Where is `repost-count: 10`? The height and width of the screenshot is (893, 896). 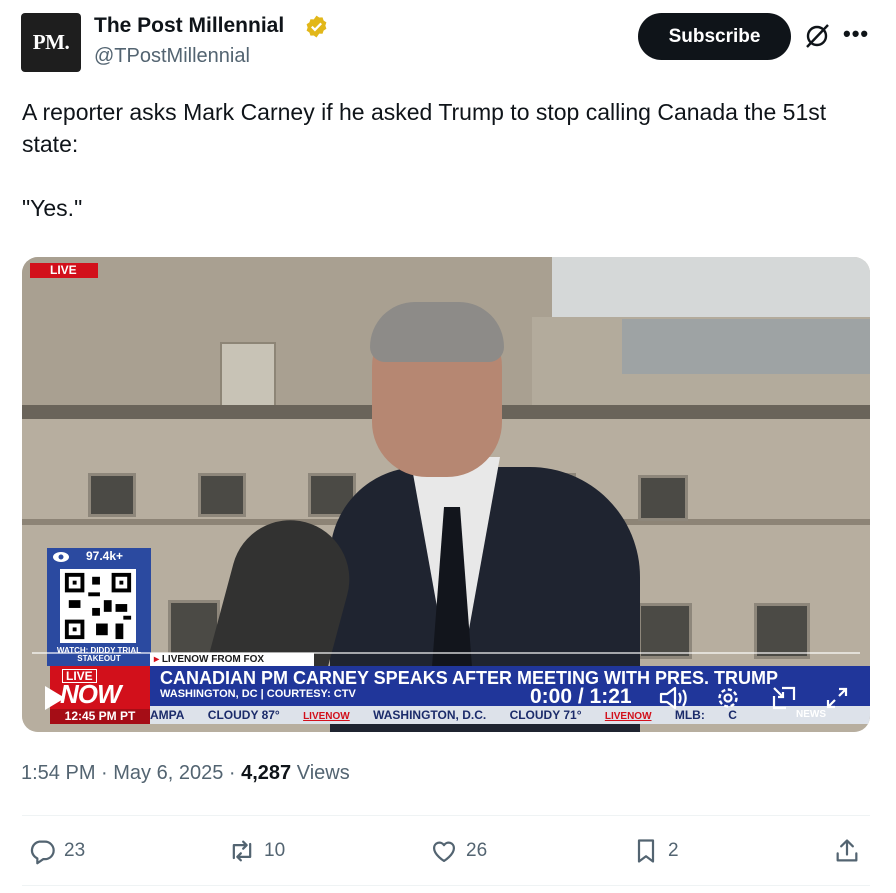
repost-count: 10 is located at coordinates (275, 850).